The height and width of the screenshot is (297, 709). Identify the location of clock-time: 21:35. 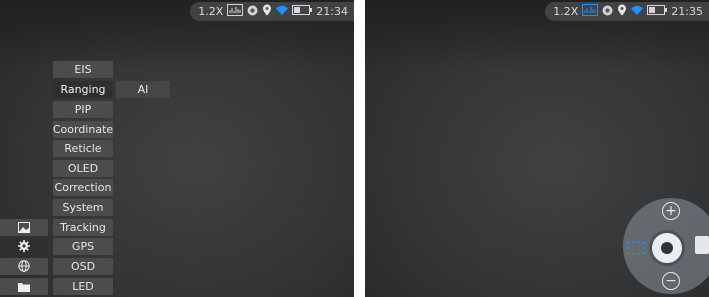
(687, 11).